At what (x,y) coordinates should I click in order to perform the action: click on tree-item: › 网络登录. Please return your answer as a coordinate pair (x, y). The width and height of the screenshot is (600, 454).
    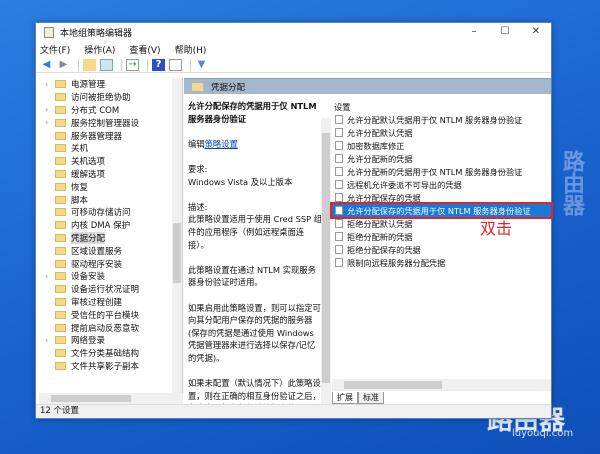
    Looking at the image, I should click on (110, 340).